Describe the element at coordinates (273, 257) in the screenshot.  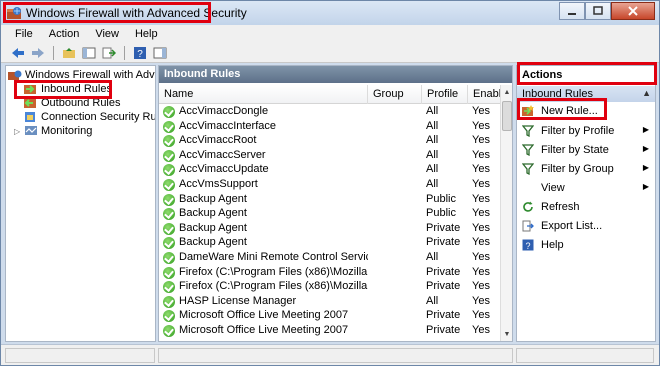
I see `rule-name: DameWare Mini Remote Control Service` at that location.